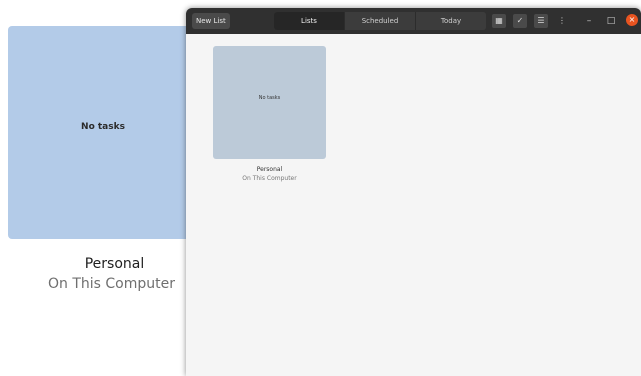 This screenshot has height=376, width=641. I want to click on list-source: On This Computer, so click(269, 178).